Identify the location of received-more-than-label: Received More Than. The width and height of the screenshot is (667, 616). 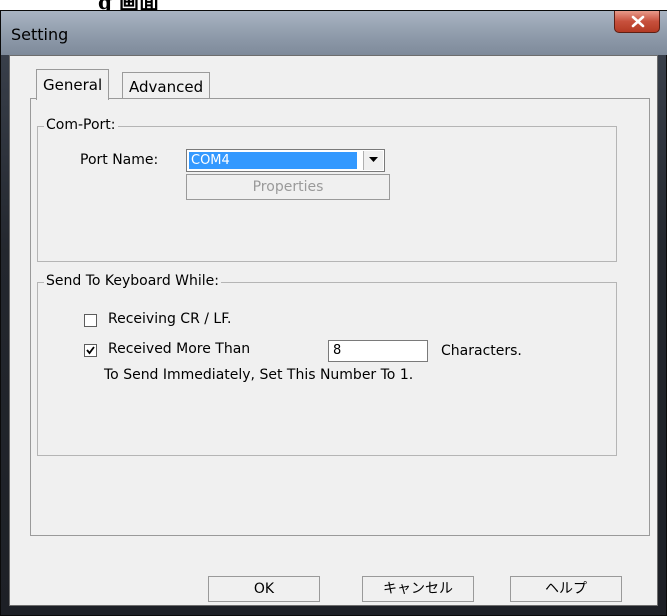
(179, 349).